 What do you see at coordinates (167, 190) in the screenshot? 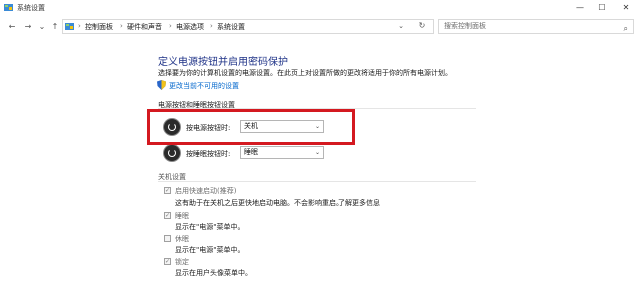
I see `fast-startup-checkbox: ✓` at bounding box center [167, 190].